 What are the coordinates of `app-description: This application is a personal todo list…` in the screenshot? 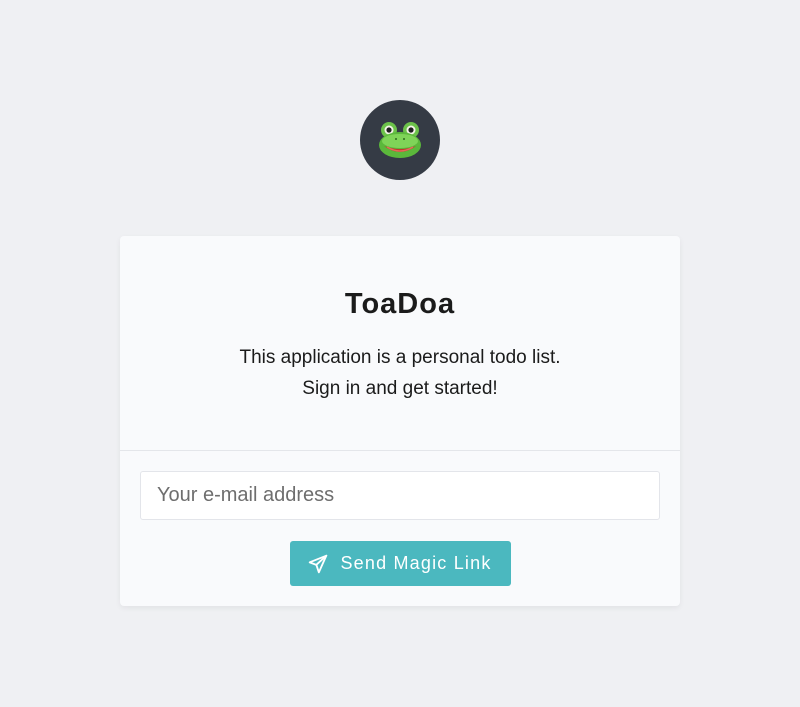 It's located at (400, 373).